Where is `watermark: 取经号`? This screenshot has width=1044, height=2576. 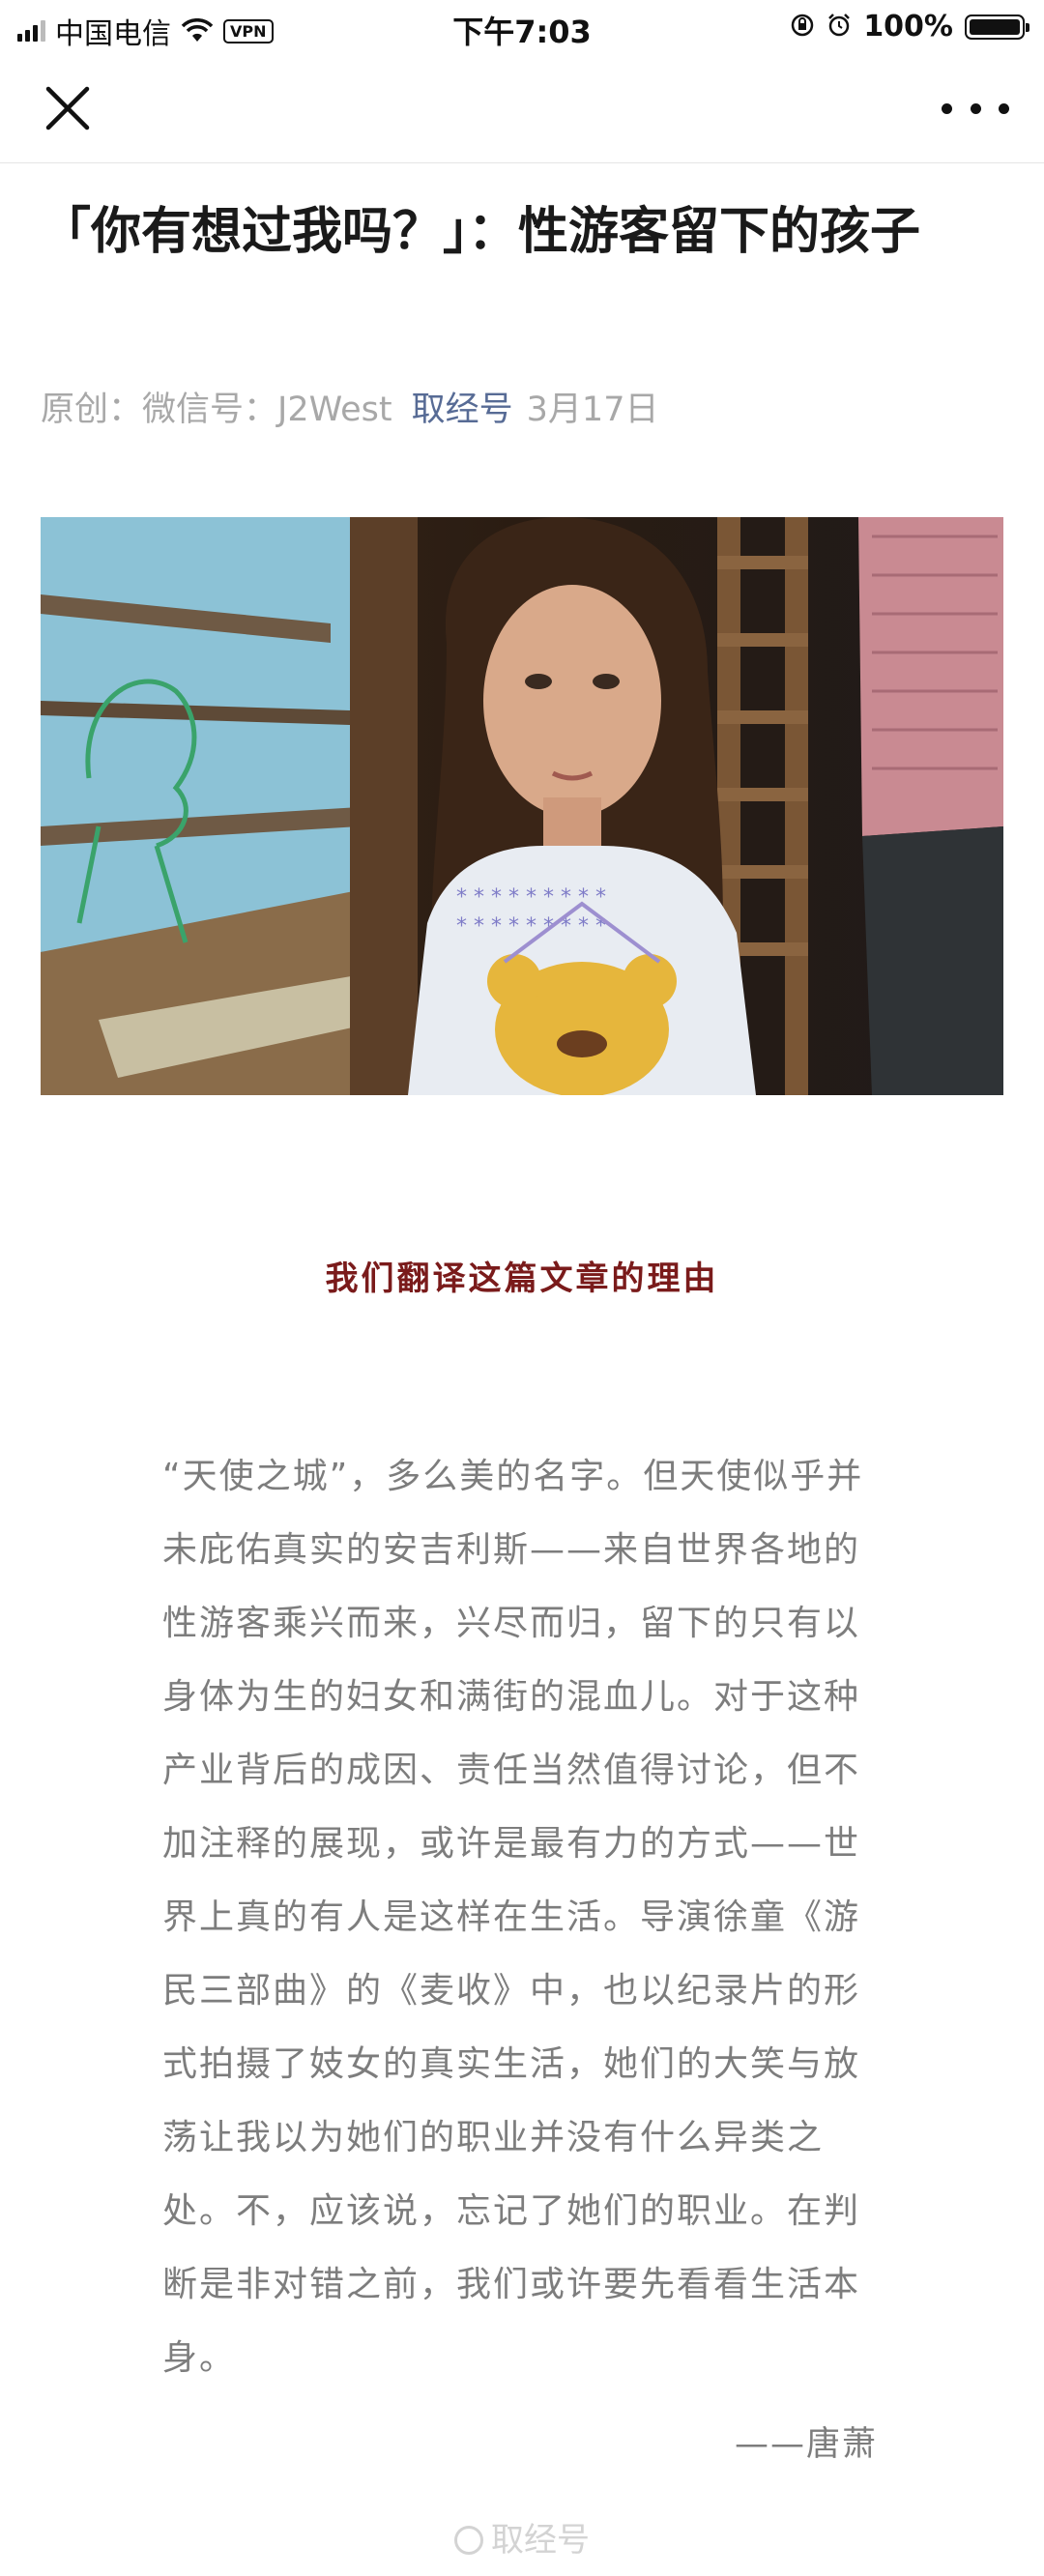 watermark: 取经号 is located at coordinates (522, 2537).